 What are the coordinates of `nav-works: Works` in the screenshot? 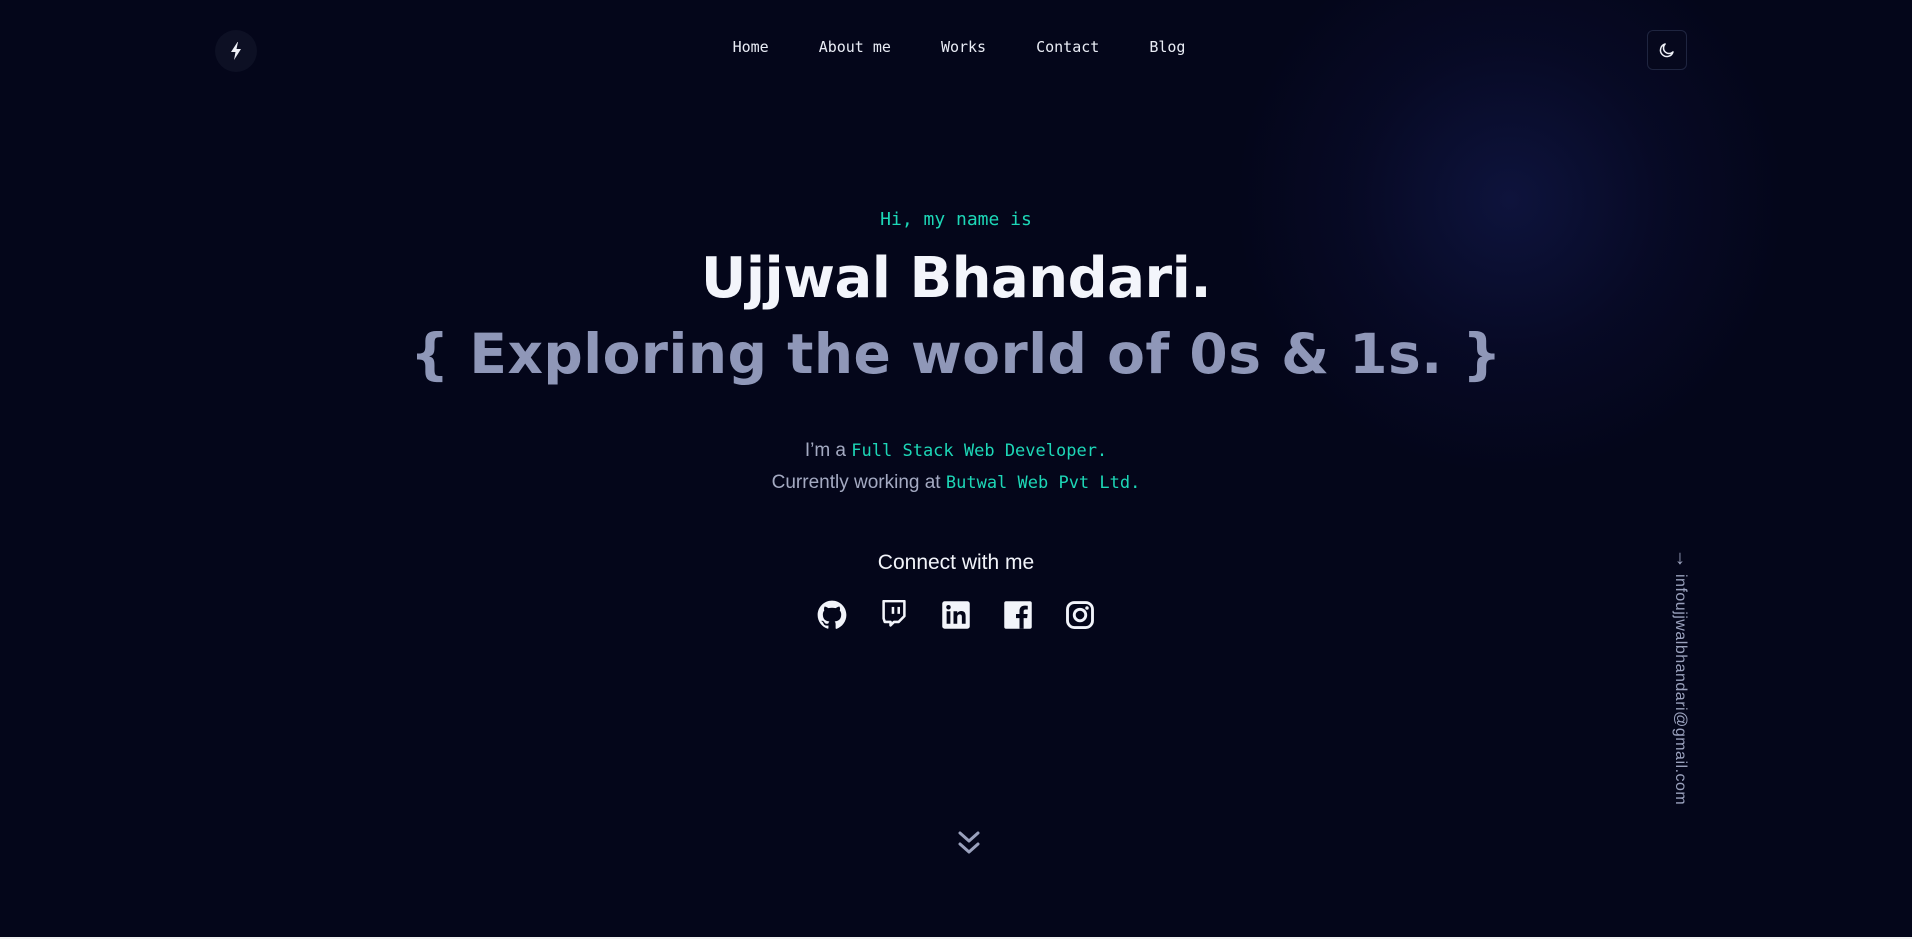 It's located at (963, 47).